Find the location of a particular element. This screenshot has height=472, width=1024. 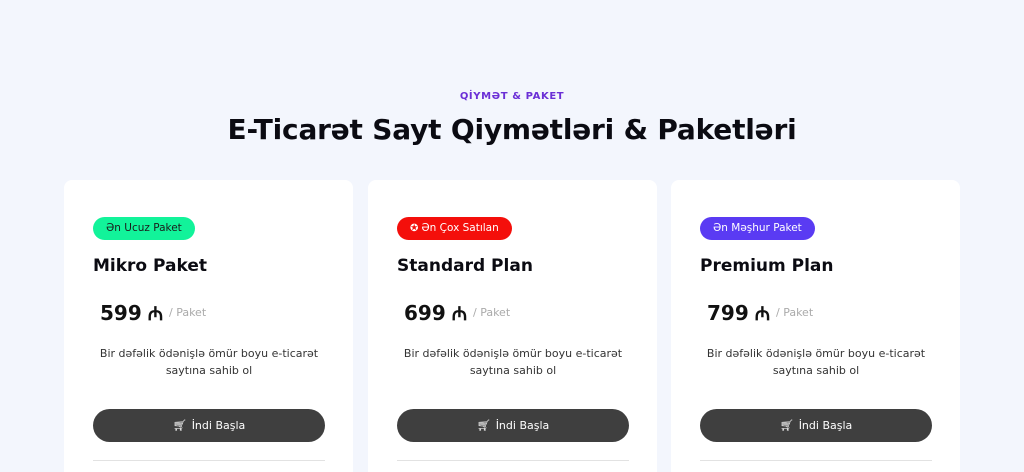

badge-label: Ən Məşhur Paket is located at coordinates (757, 228).